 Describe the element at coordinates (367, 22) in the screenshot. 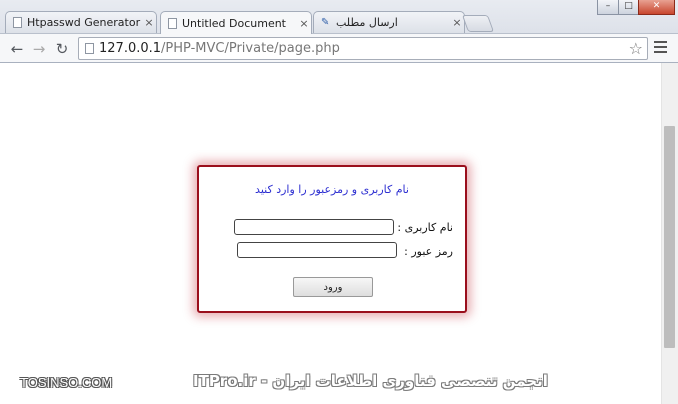

I see `tab-label: ارسال مطلب` at that location.